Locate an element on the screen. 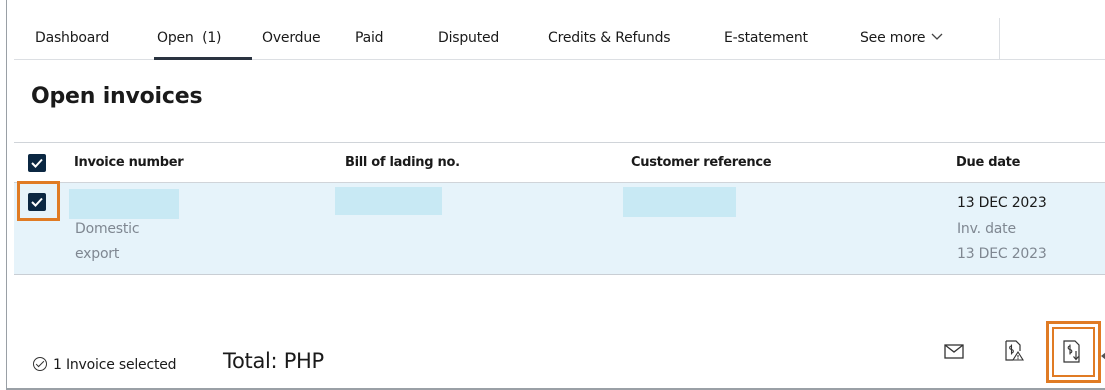  checkmark-icon is located at coordinates (37, 163).